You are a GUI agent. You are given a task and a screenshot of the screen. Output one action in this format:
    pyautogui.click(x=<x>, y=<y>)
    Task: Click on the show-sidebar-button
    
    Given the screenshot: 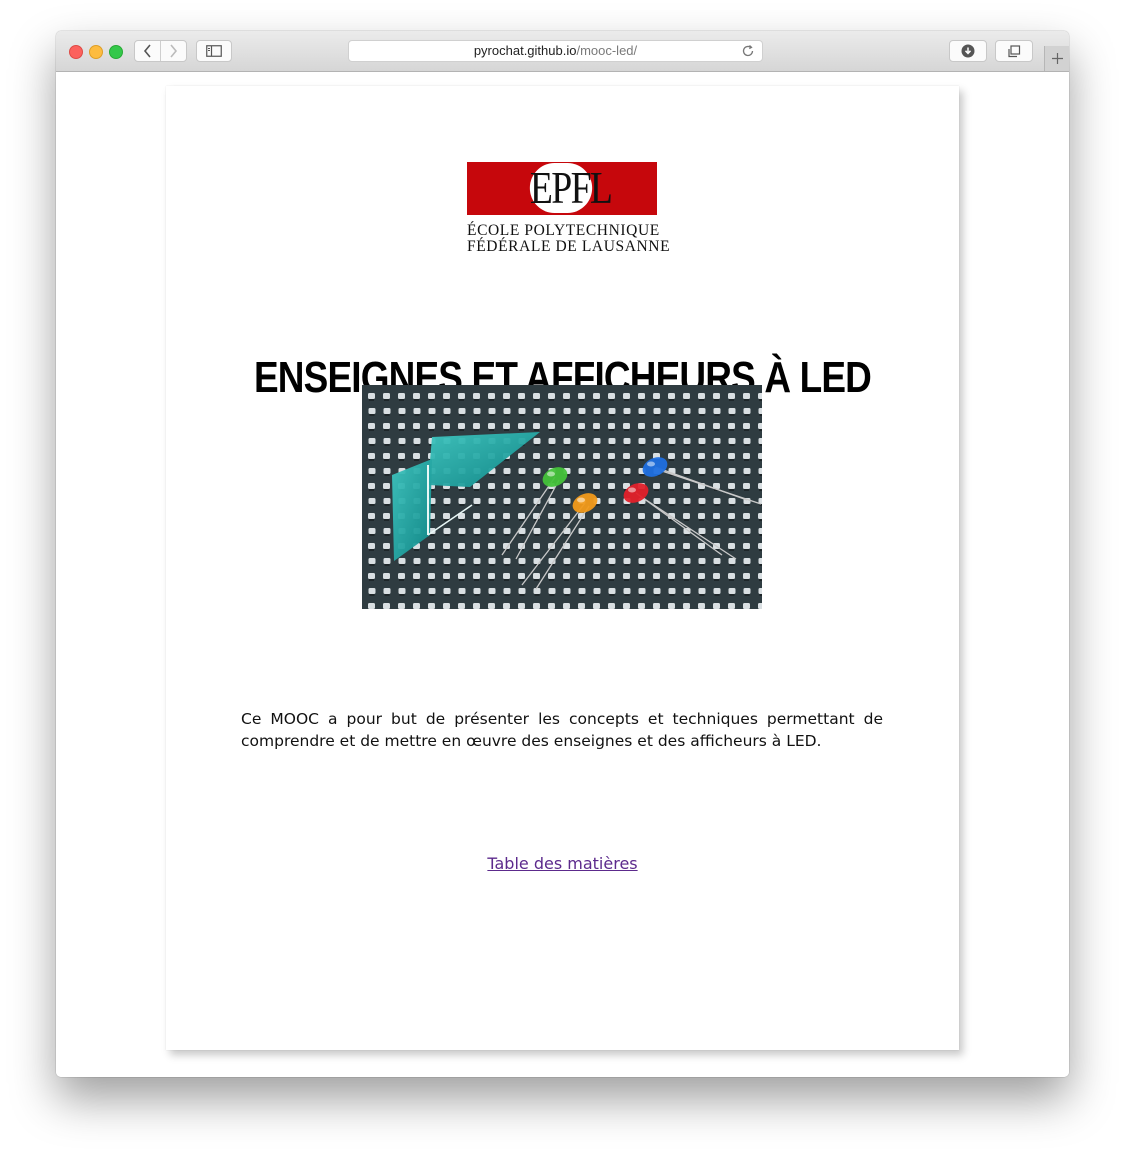 What is the action you would take?
    pyautogui.click(x=214, y=51)
    